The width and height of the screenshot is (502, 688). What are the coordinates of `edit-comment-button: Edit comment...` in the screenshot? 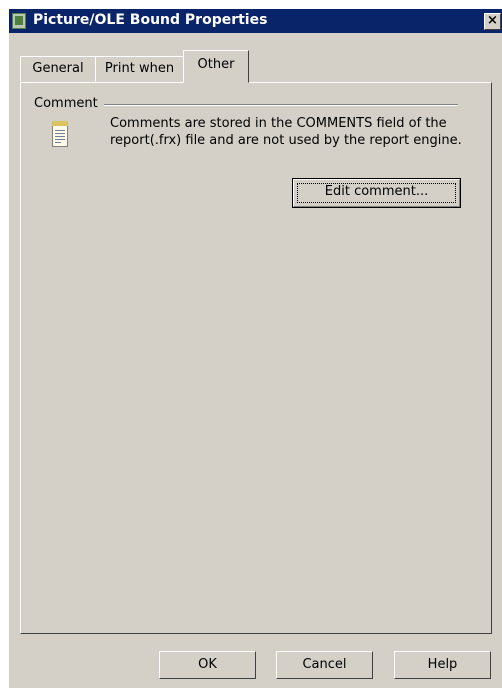 It's located at (376, 193).